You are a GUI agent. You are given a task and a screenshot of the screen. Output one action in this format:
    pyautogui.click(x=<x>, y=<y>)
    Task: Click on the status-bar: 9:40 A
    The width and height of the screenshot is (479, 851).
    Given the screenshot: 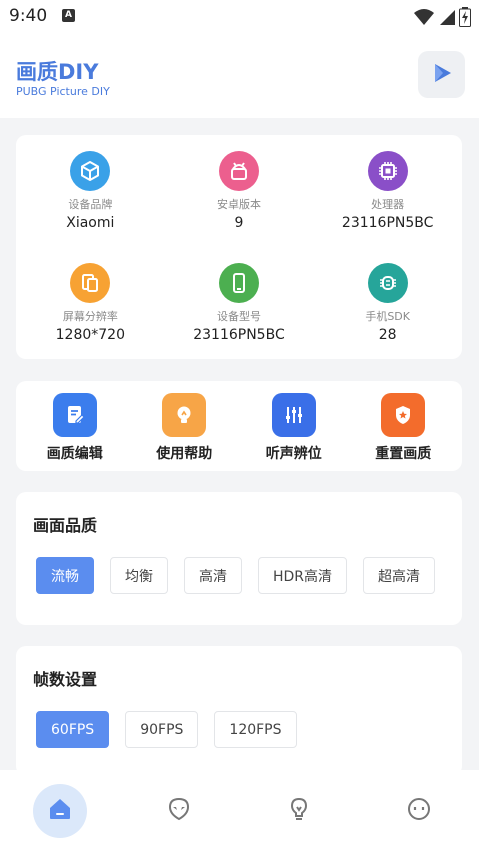 What is the action you would take?
    pyautogui.click(x=239, y=17)
    